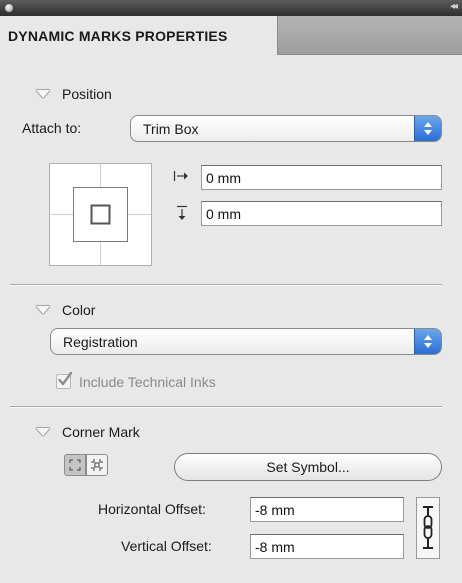  I want to click on link-offsets-button, so click(428, 528).